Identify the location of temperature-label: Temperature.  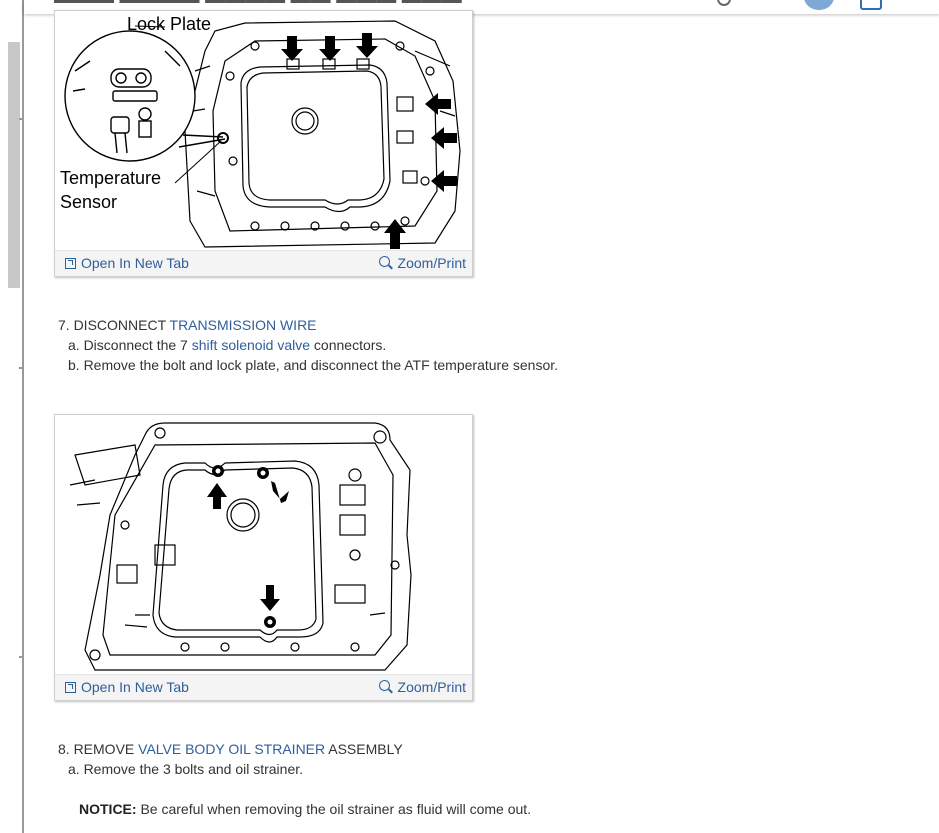
(110, 178).